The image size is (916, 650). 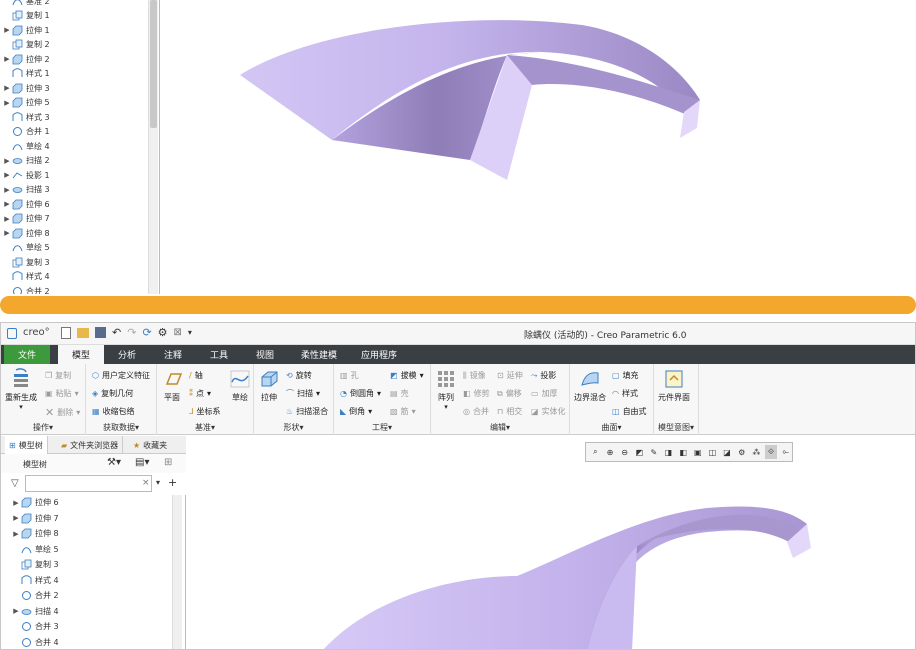 I want to click on bottom-tree-scrollbar, so click(x=177, y=572).